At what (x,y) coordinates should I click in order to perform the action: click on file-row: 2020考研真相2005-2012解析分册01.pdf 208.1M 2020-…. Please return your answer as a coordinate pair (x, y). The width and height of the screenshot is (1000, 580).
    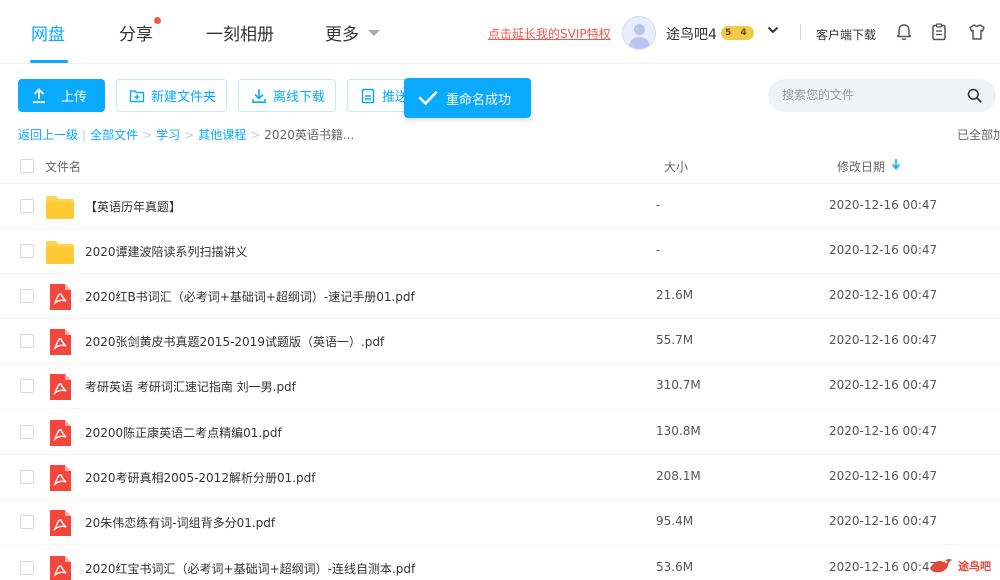
    Looking at the image, I should click on (500, 477).